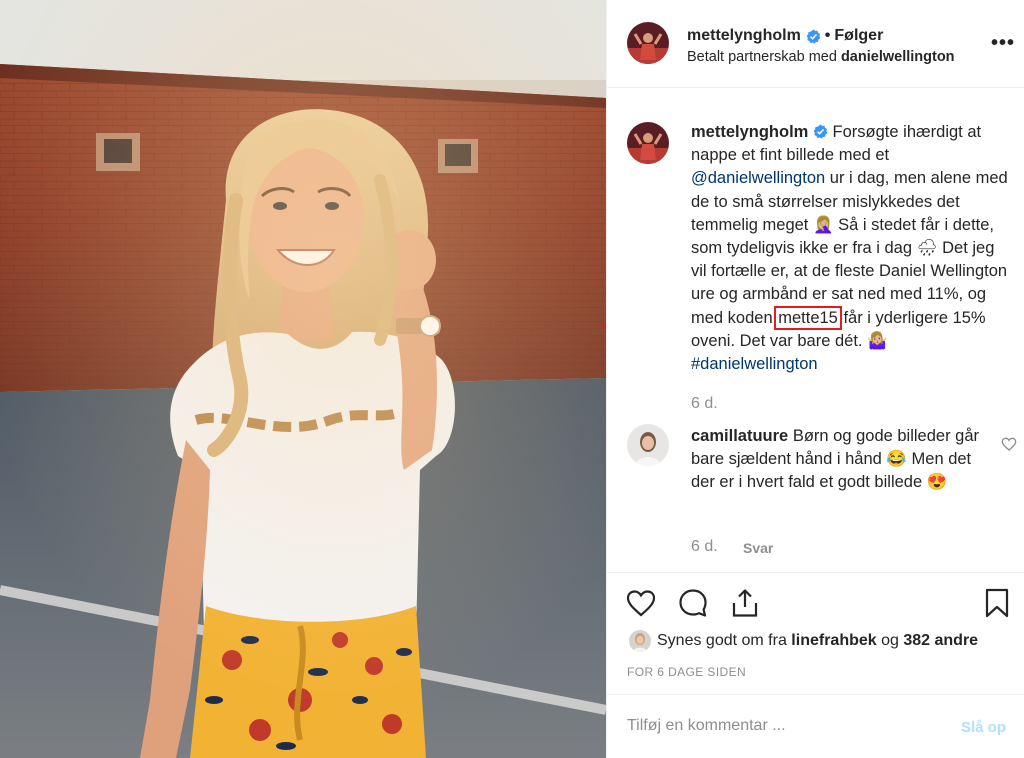 The image size is (1024, 758). Describe the element at coordinates (1009, 444) in the screenshot. I see `comment-like-heart-icon` at that location.